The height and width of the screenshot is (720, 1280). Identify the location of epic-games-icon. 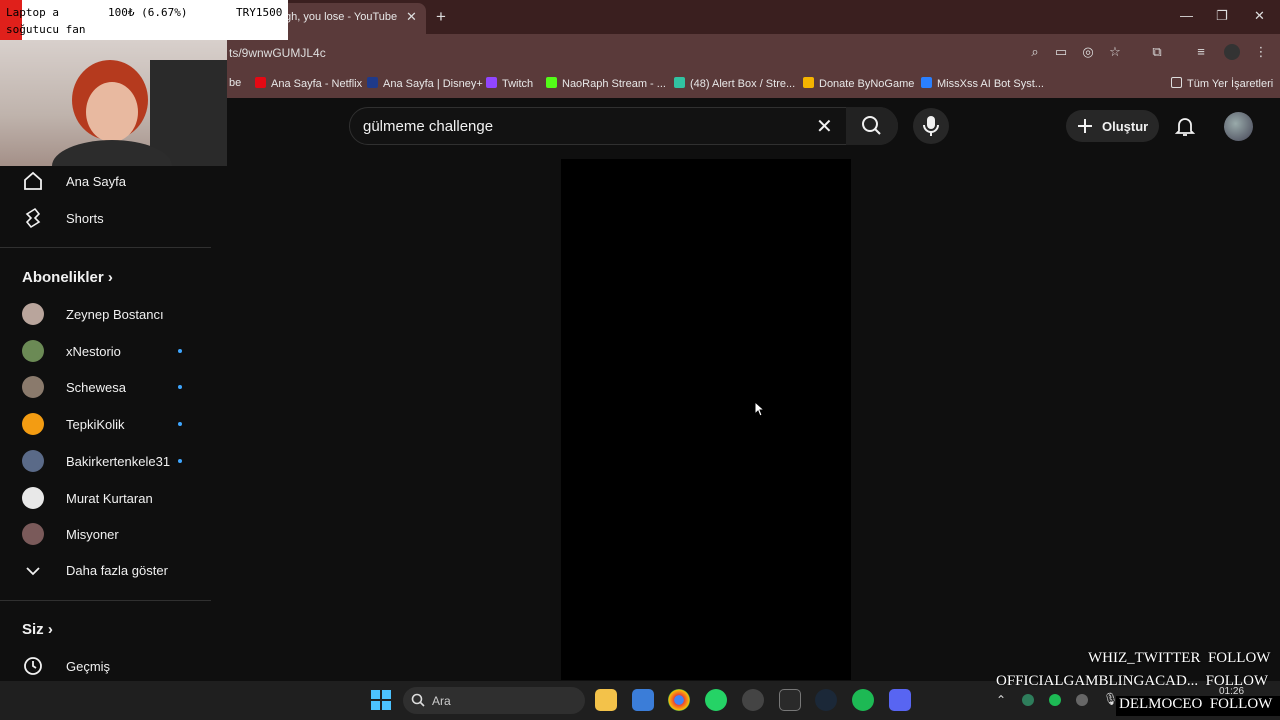
(790, 700).